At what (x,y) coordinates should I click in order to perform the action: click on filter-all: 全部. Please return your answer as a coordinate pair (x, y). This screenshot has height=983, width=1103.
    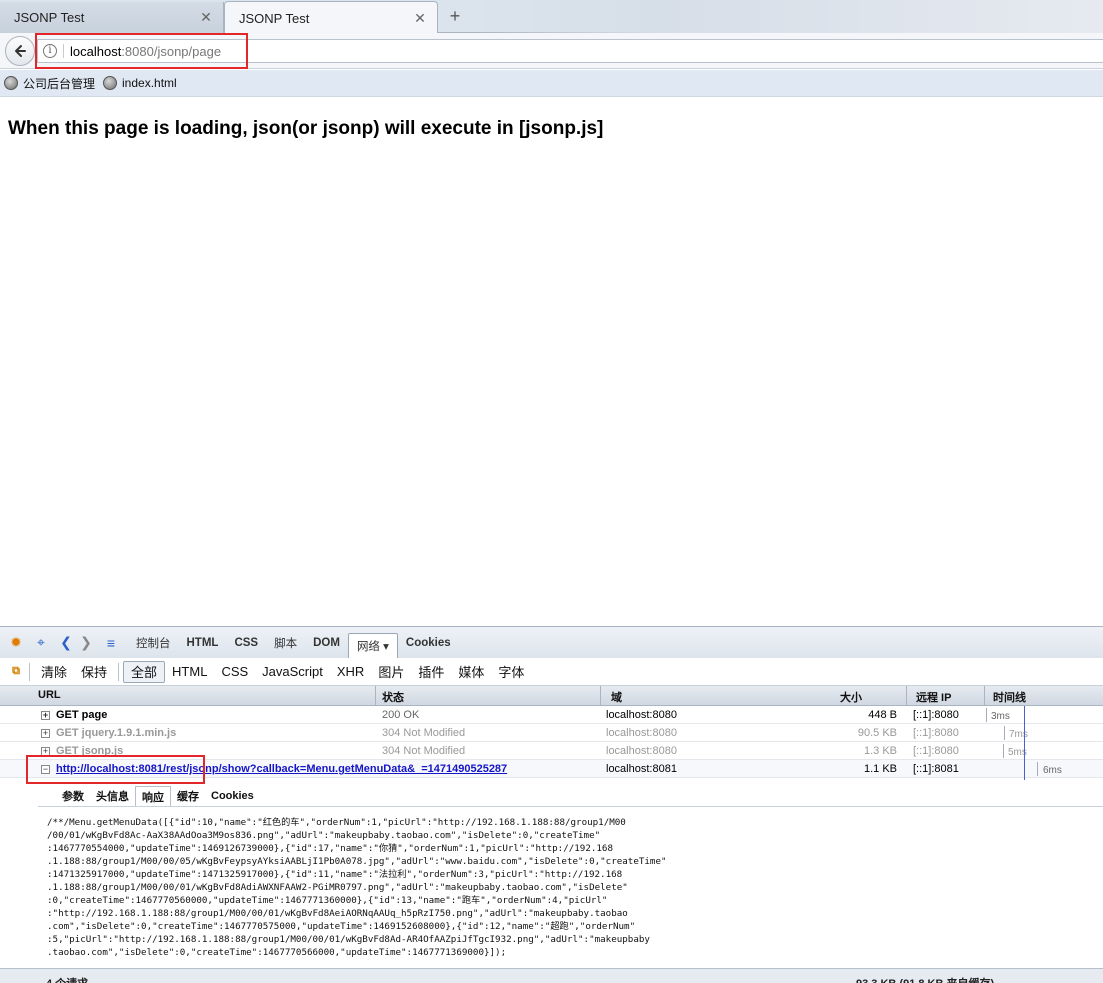
    Looking at the image, I should click on (144, 671).